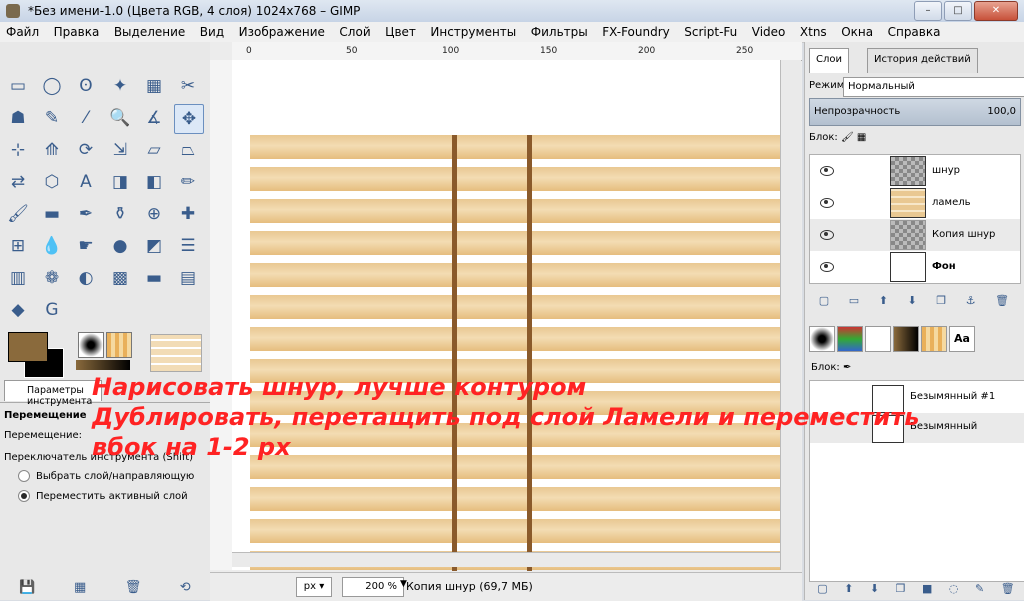 The width and height of the screenshot is (1024, 601). Describe the element at coordinates (18, 118) in the screenshot. I see `foreground-select-icon: ☗` at that location.